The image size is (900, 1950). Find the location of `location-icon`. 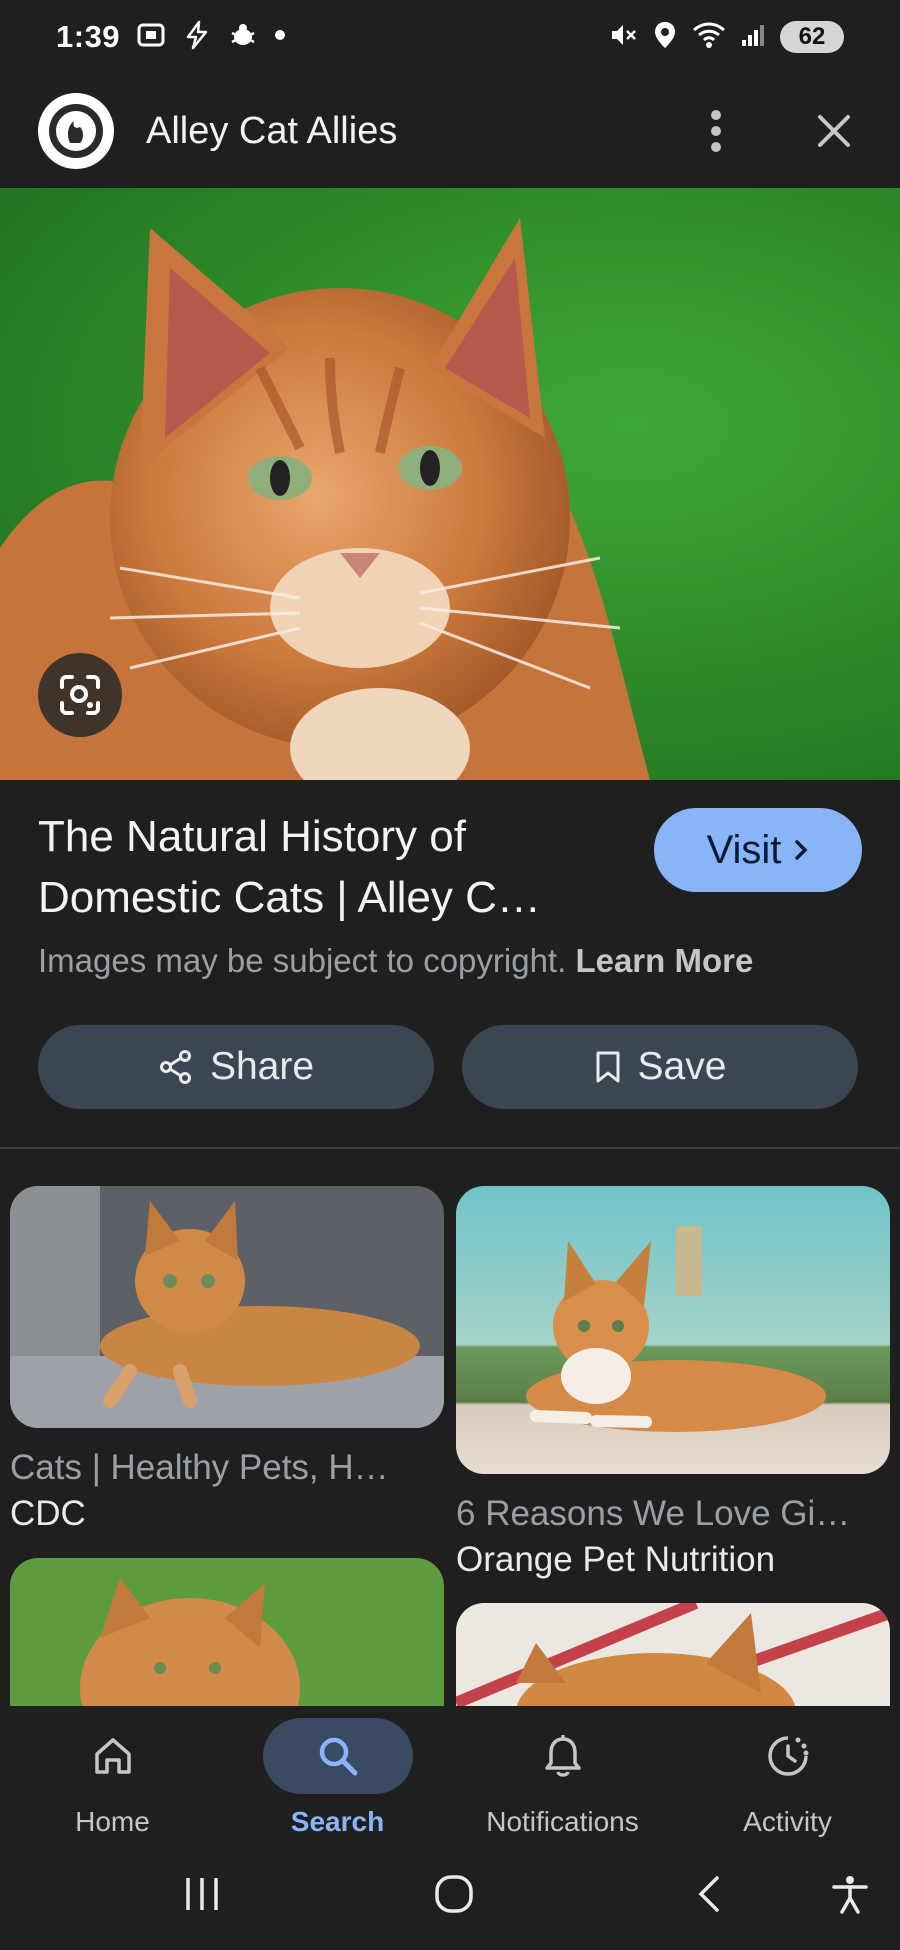

location-icon is located at coordinates (665, 37).